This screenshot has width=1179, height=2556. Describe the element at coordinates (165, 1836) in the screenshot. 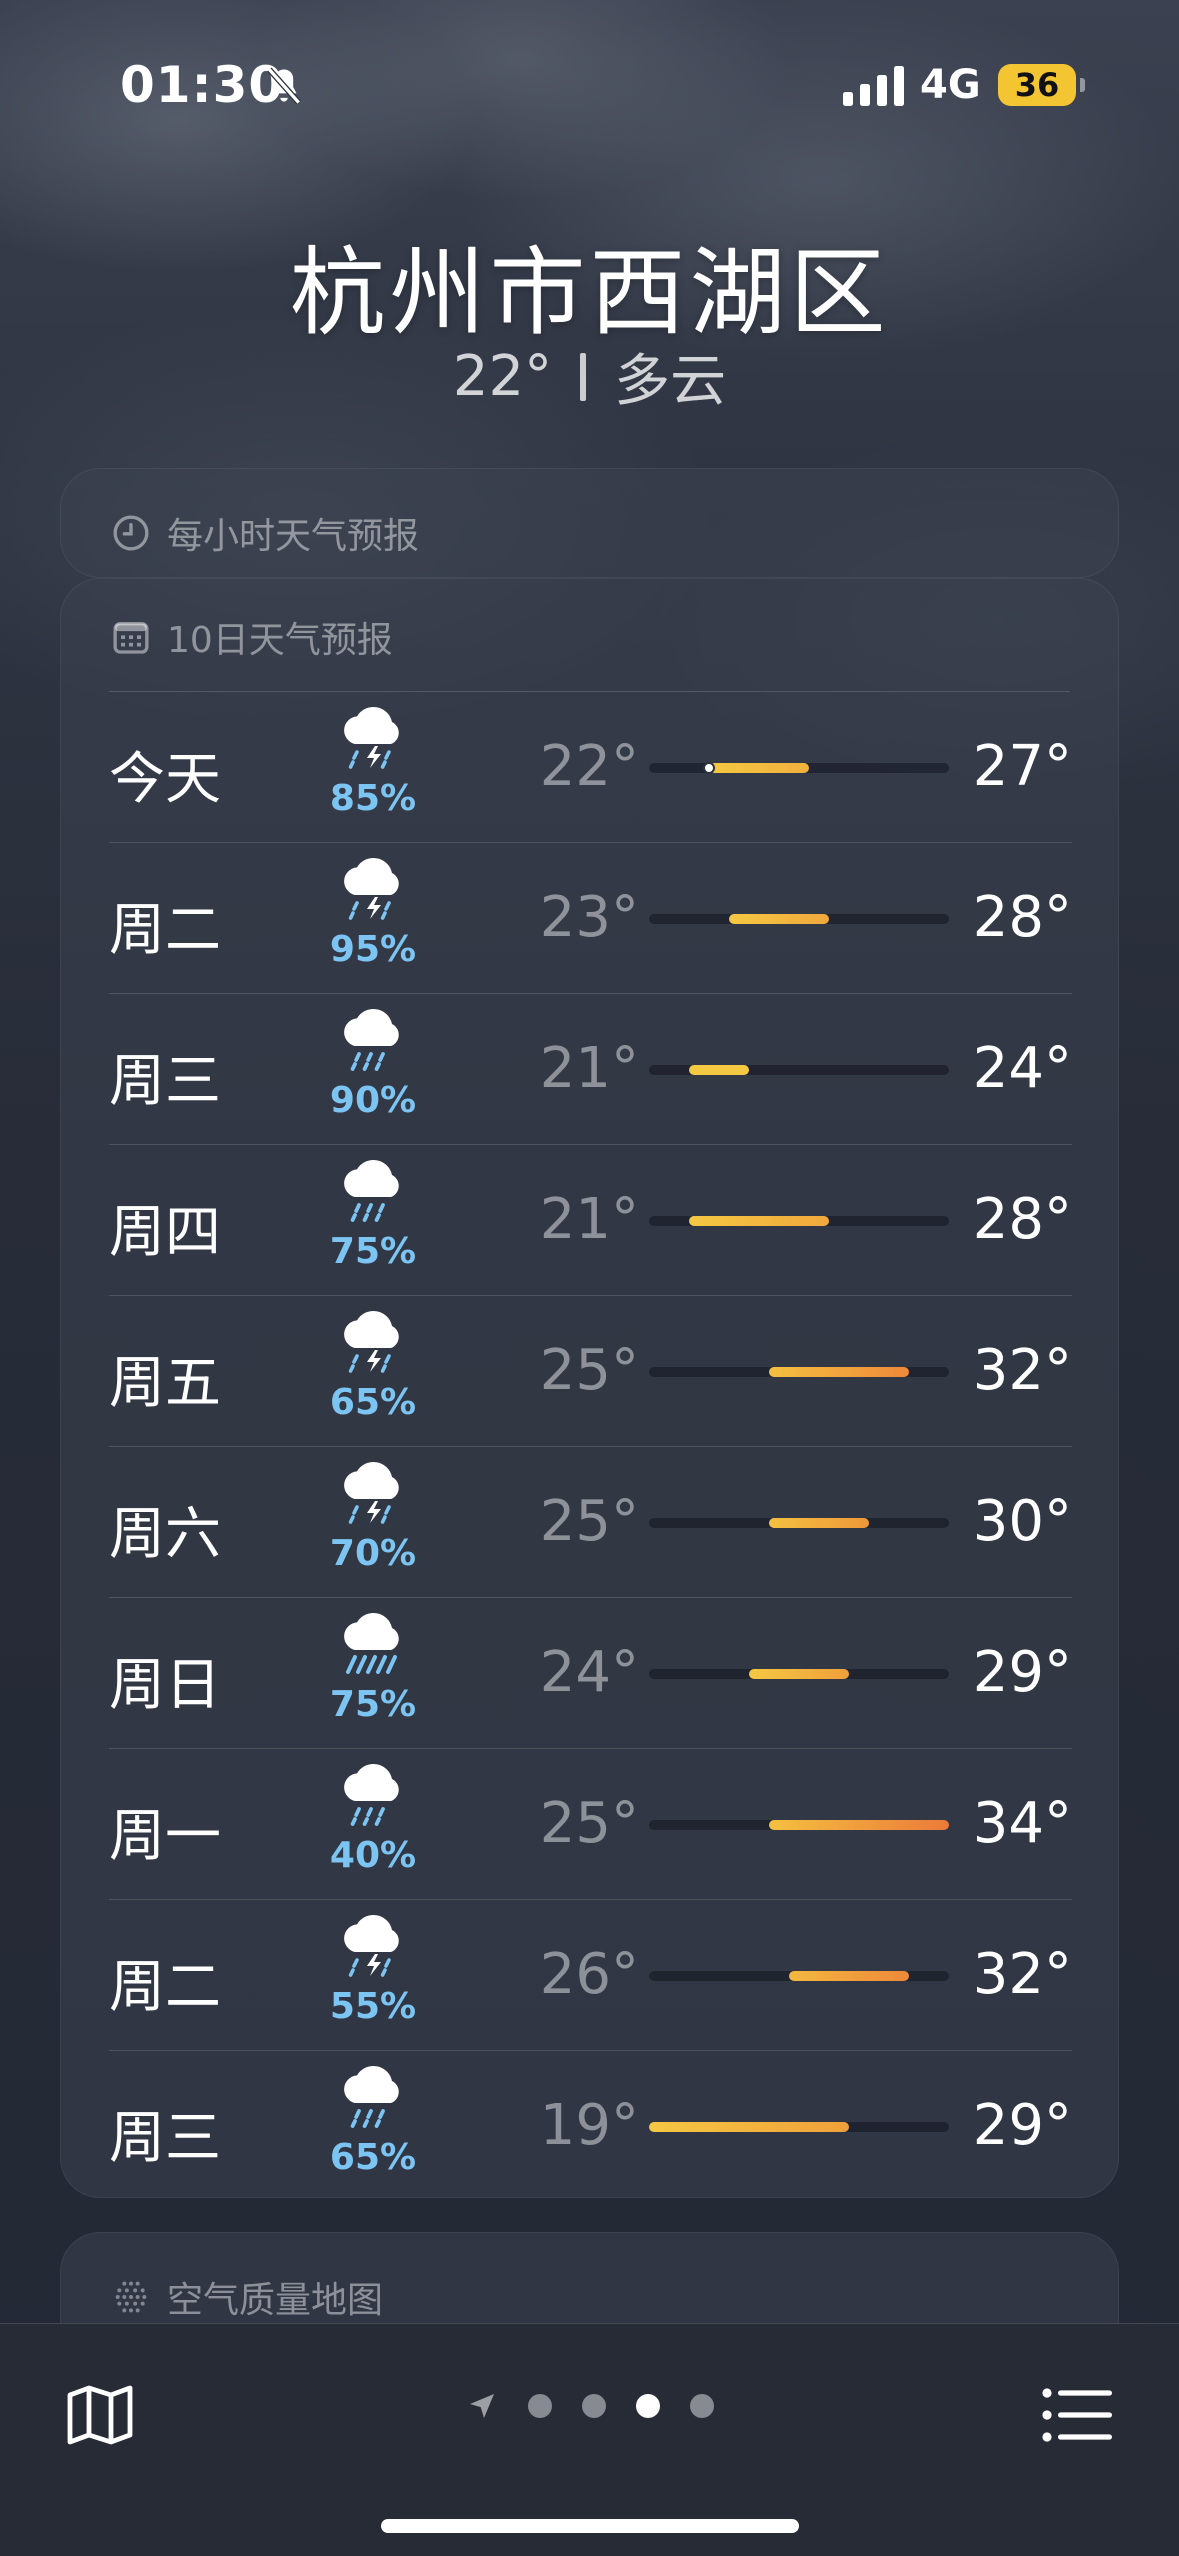

I see `forecast-day: 周一` at that location.